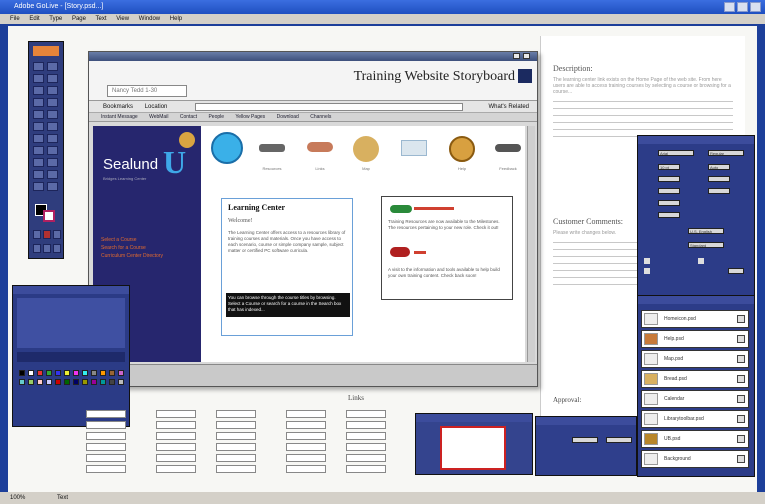 The image size is (765, 504). What do you see at coordinates (272, 148) in the screenshot?
I see `shoes-icon` at bounding box center [272, 148].